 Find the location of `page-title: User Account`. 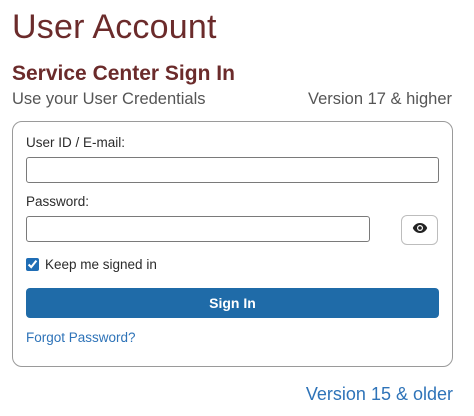

page-title: User Account is located at coordinates (114, 27).